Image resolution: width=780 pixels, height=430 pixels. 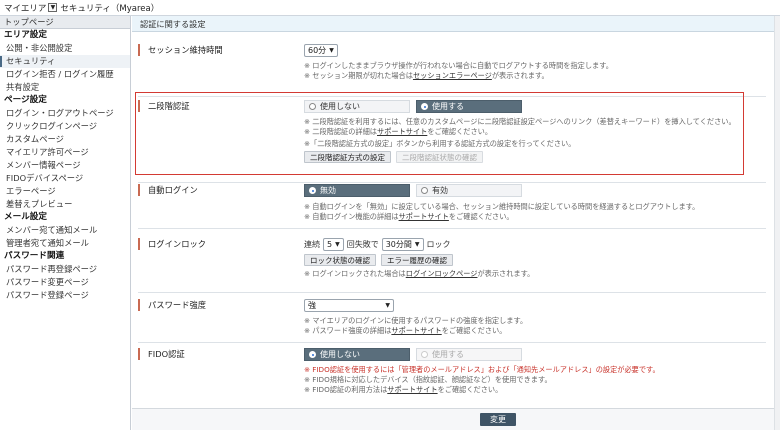 What do you see at coordinates (321, 50) in the screenshot?
I see `session-duration-select: 60分 ▼` at bounding box center [321, 50].